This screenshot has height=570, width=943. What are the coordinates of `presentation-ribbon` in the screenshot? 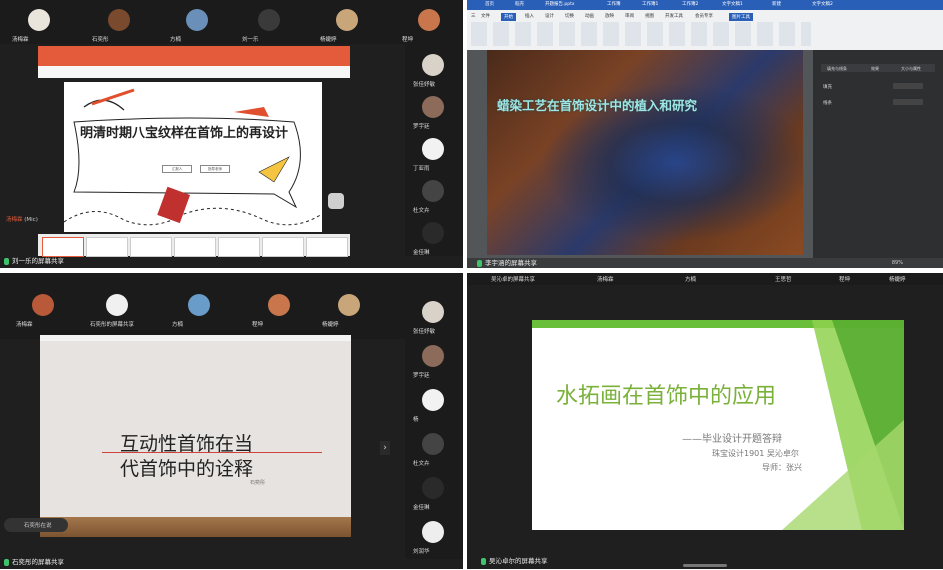 It's located at (194, 72).